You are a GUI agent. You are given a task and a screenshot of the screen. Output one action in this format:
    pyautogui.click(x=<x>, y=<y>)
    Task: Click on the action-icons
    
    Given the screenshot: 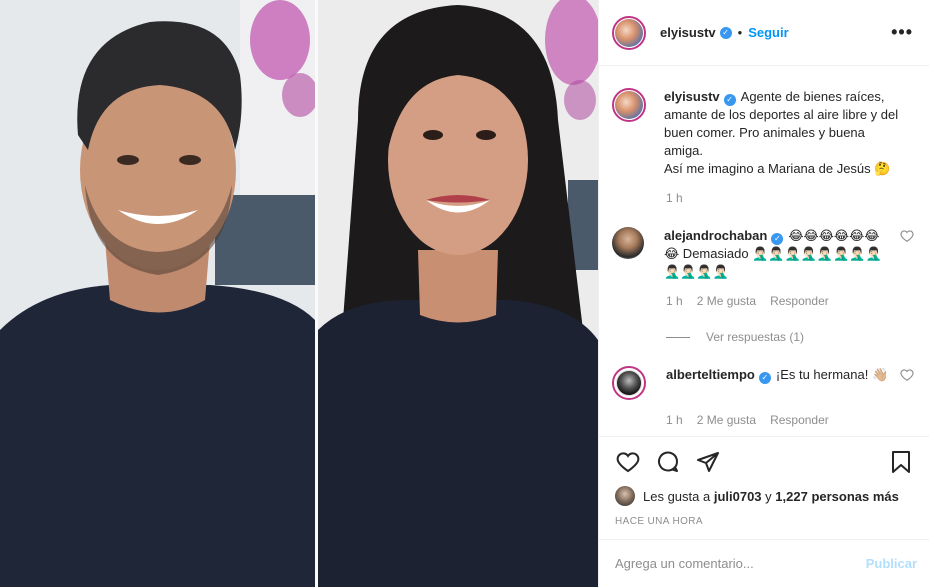 What is the action you would take?
    pyautogui.click(x=764, y=462)
    